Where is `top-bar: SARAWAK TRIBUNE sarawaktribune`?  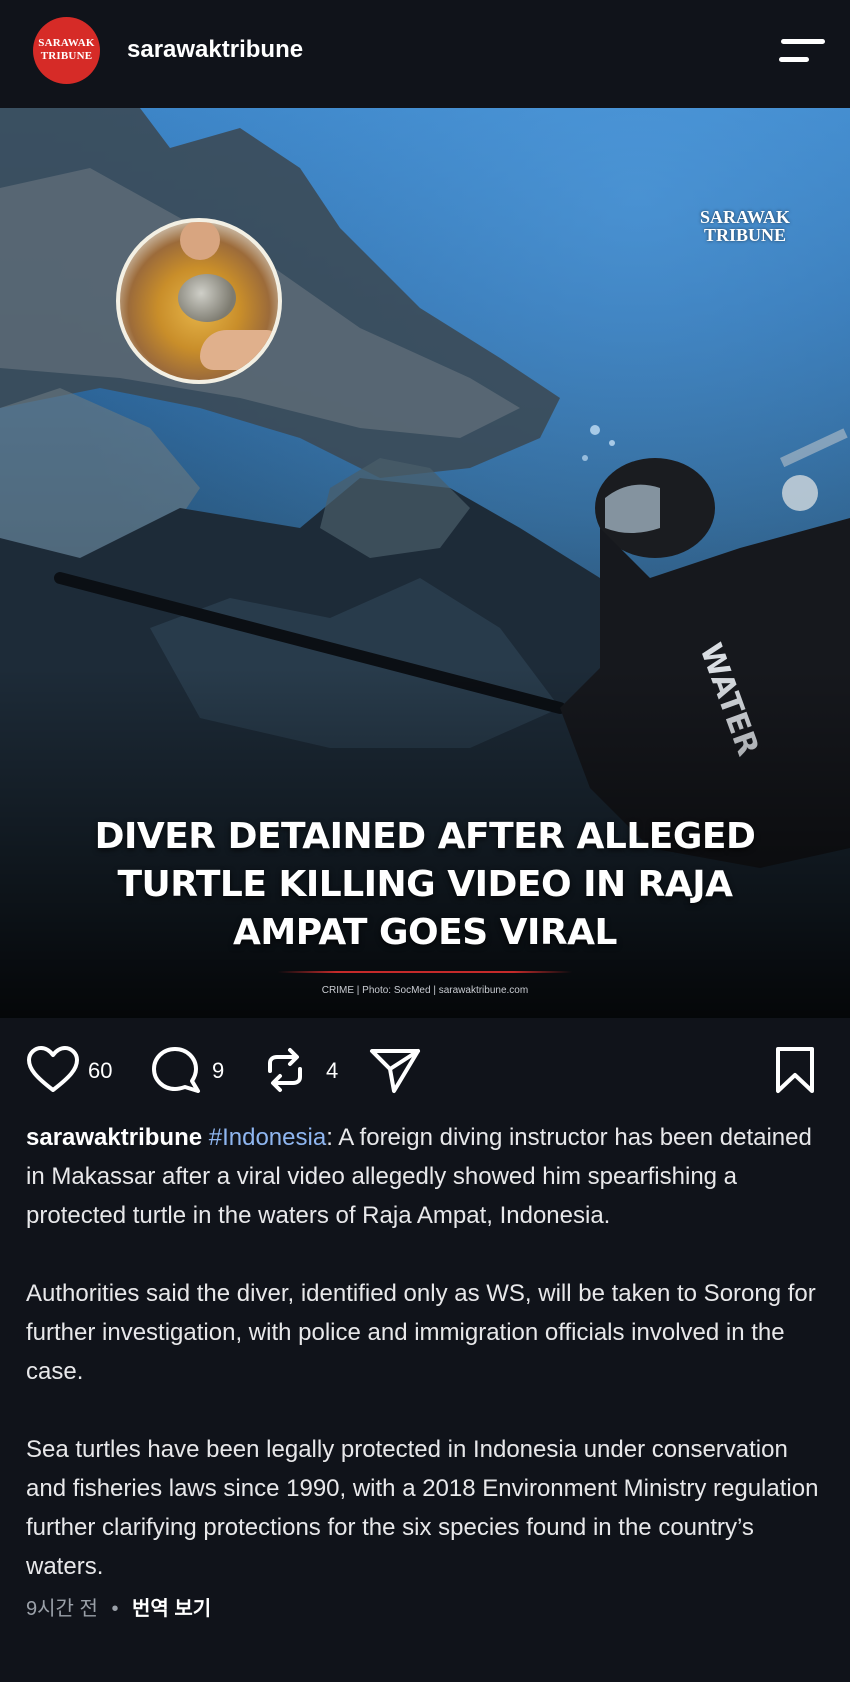 top-bar: SARAWAK TRIBUNE sarawaktribune is located at coordinates (425, 54).